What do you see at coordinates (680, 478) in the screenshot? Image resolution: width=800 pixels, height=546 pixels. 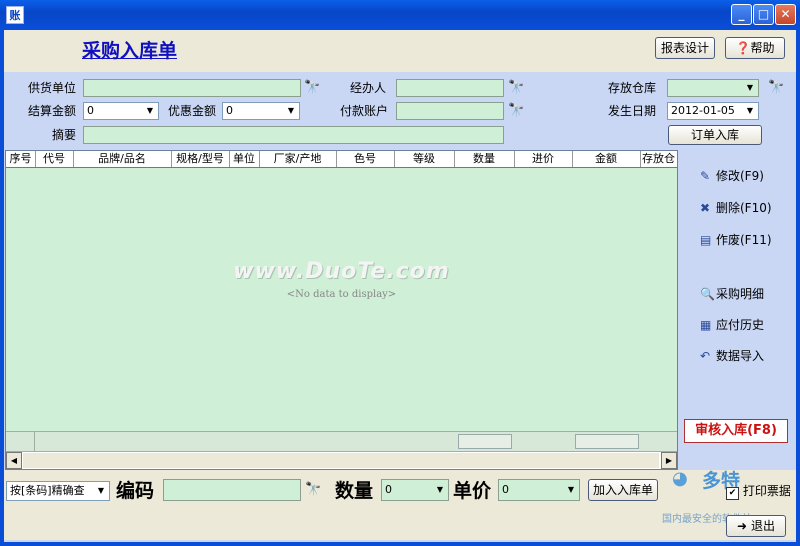 I see `logo-icon: ◕` at bounding box center [680, 478].